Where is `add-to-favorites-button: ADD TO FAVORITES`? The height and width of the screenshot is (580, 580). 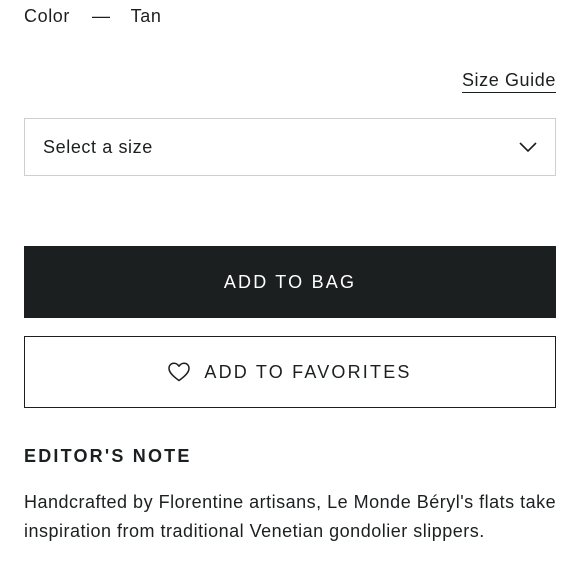
add-to-favorites-button: ADD TO FAVORITES is located at coordinates (290, 372).